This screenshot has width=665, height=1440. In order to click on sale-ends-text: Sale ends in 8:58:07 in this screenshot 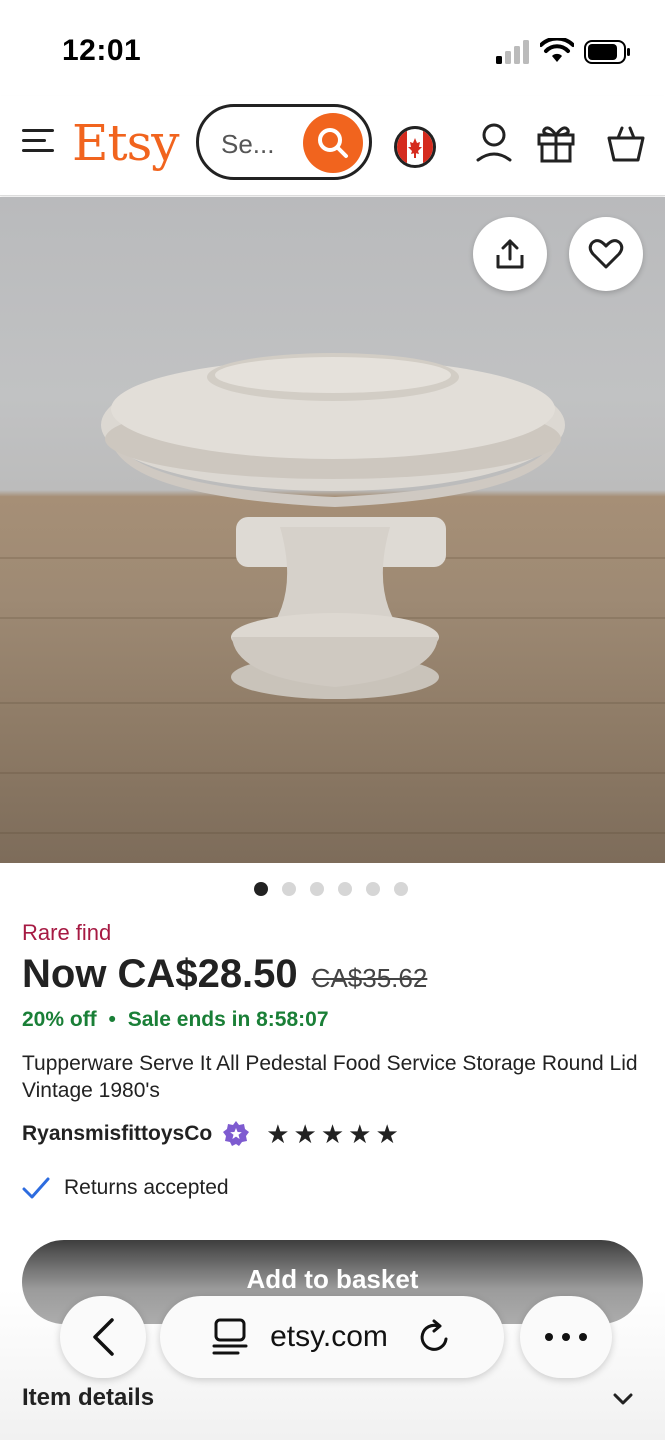, I will do `click(228, 1019)`.